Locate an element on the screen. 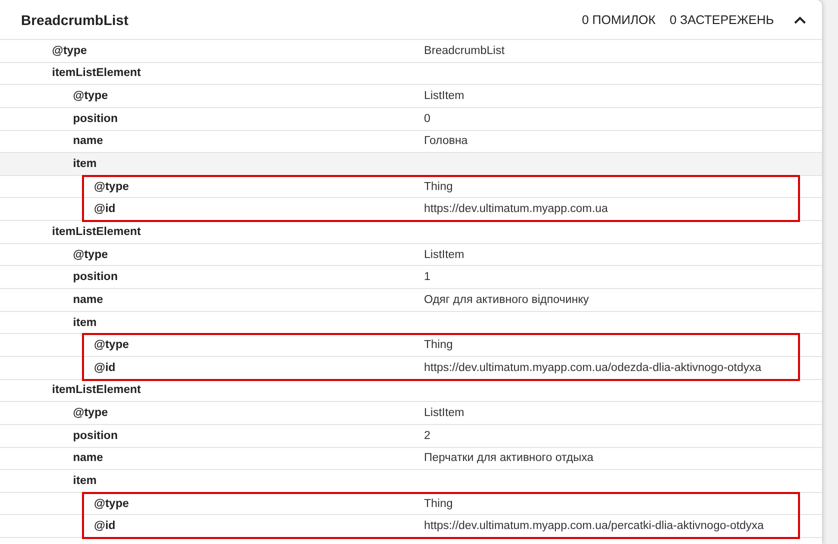  error-count: 0 ПОМИЛОК is located at coordinates (619, 19).